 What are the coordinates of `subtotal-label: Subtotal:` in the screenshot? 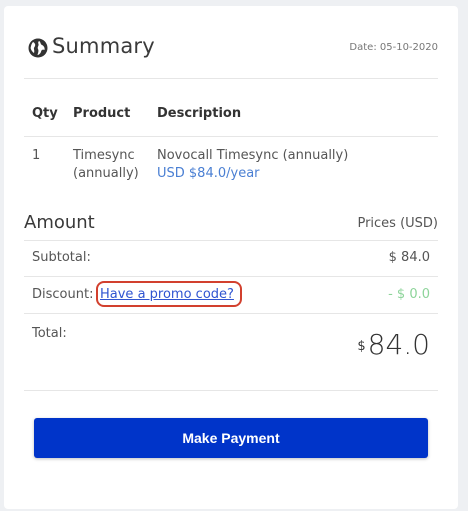 It's located at (61, 257).